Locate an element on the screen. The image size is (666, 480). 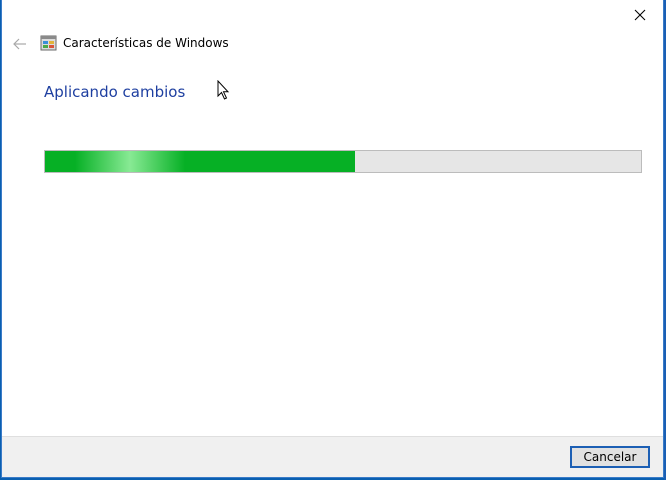
dialog-footer: Cancelar is located at coordinates (332, 456).